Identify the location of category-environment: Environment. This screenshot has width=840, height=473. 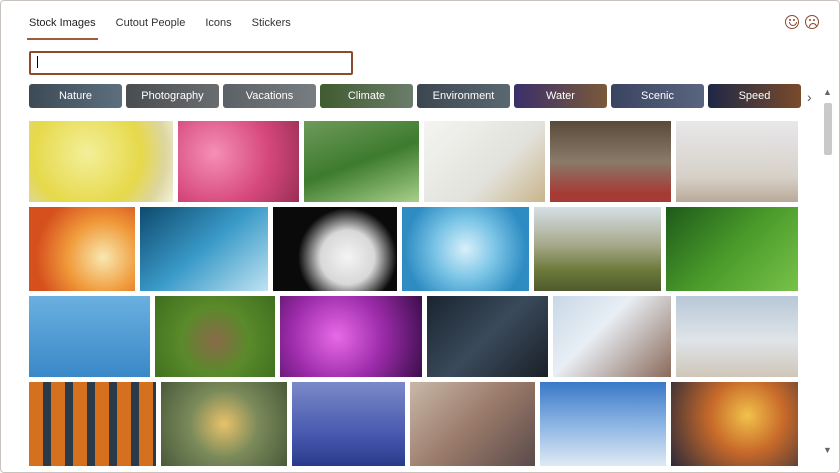
(463, 96).